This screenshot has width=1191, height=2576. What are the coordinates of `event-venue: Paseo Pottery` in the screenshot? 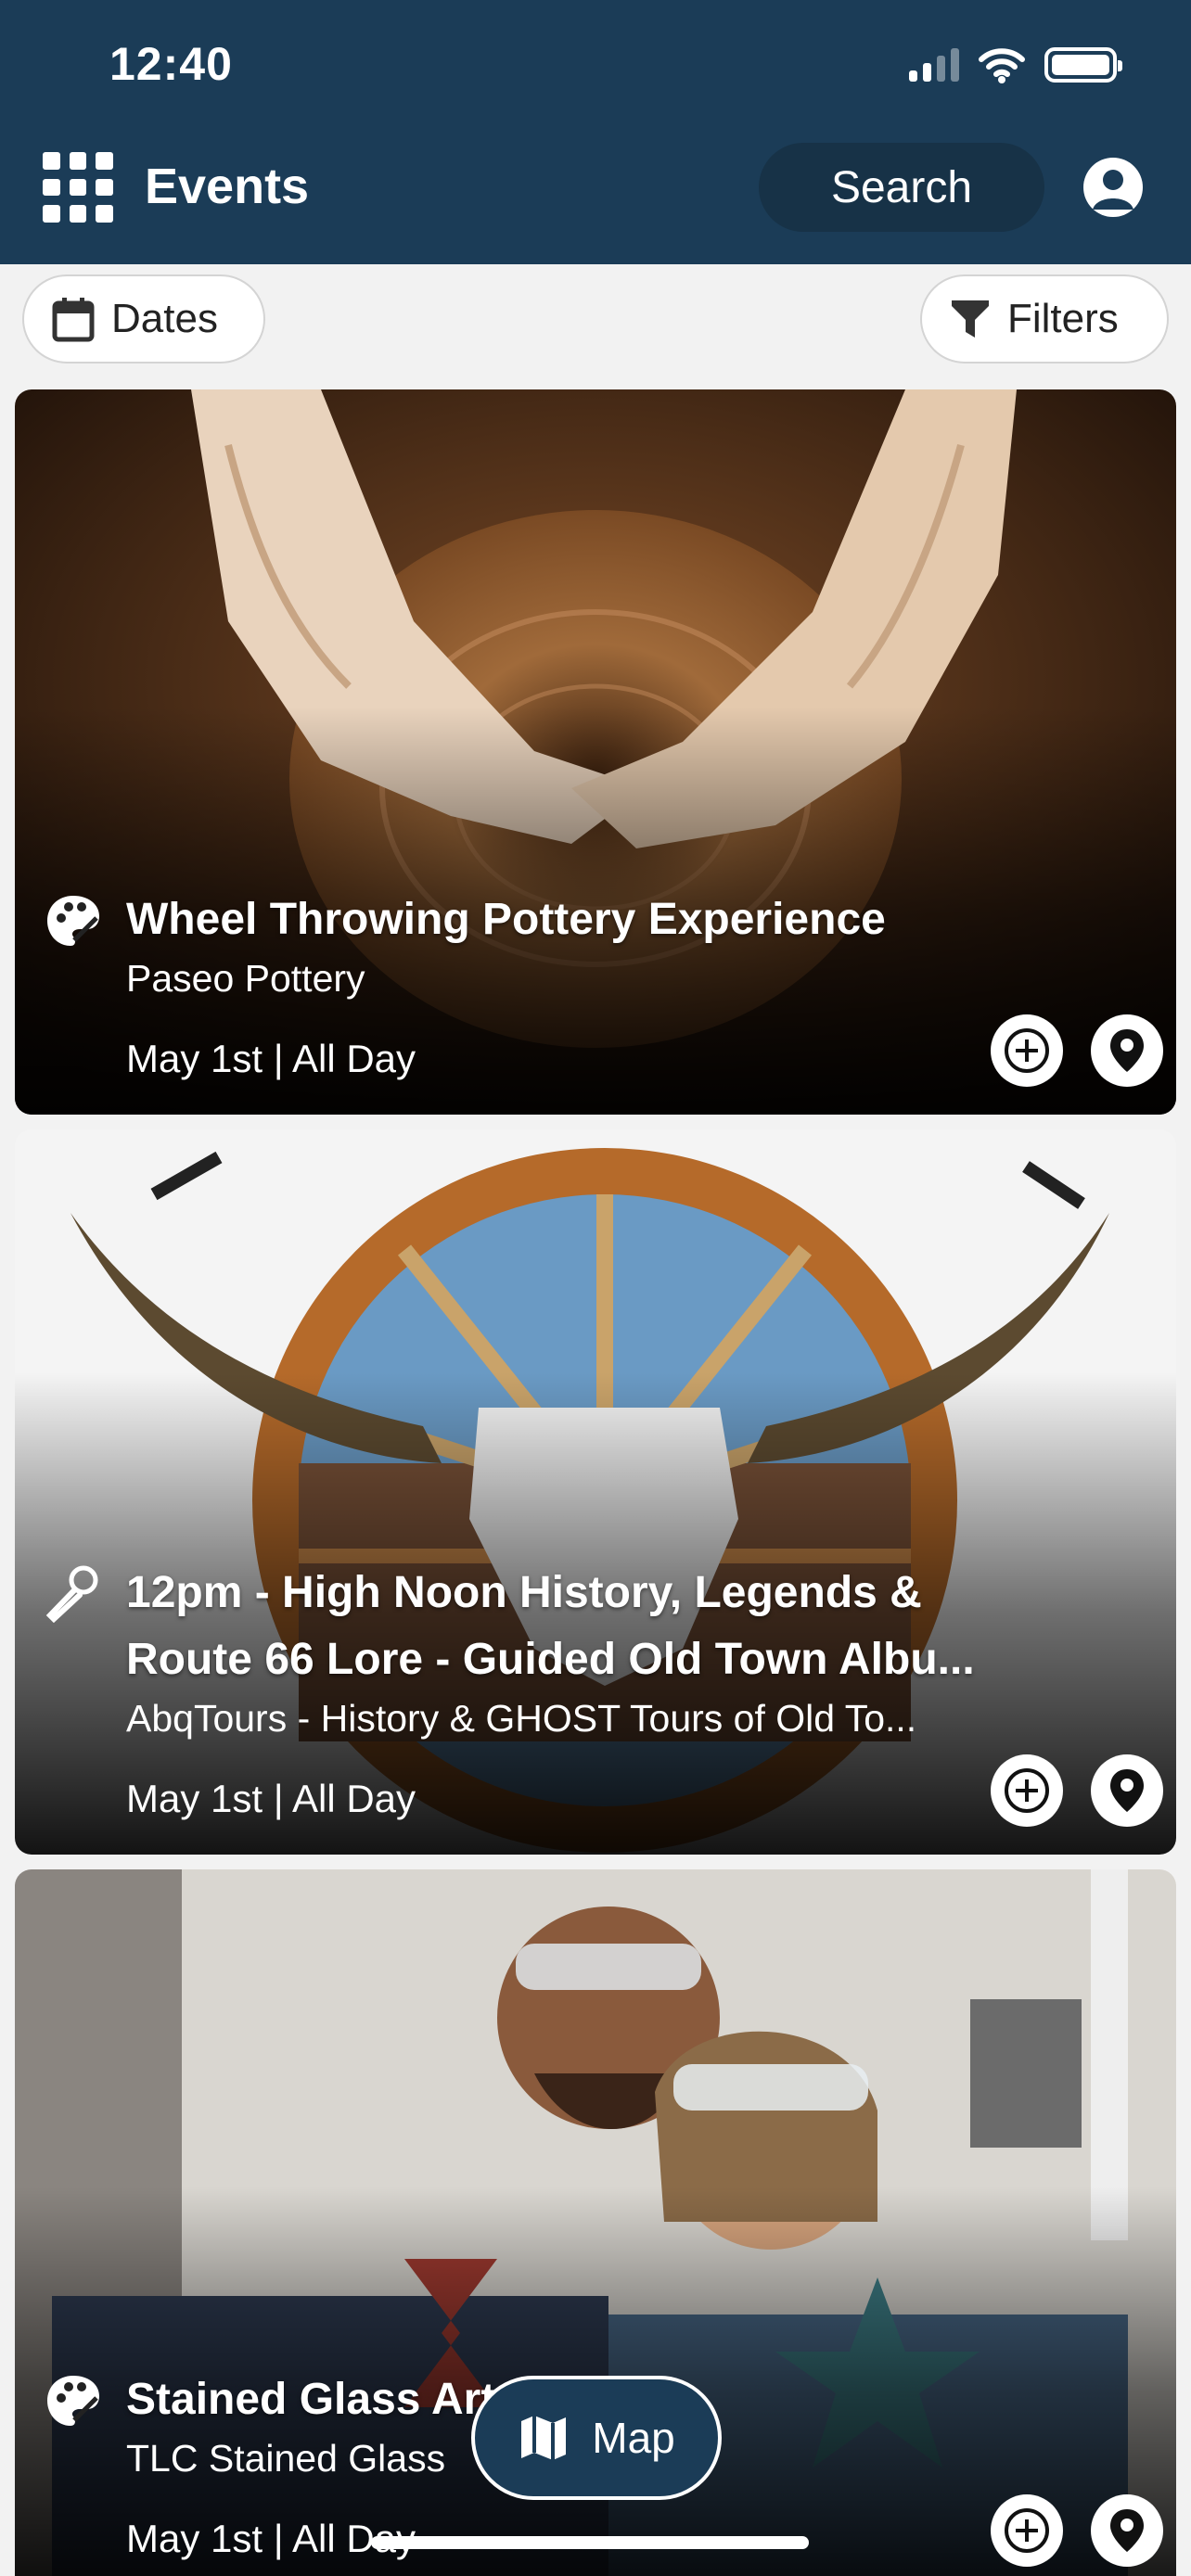 It's located at (246, 978).